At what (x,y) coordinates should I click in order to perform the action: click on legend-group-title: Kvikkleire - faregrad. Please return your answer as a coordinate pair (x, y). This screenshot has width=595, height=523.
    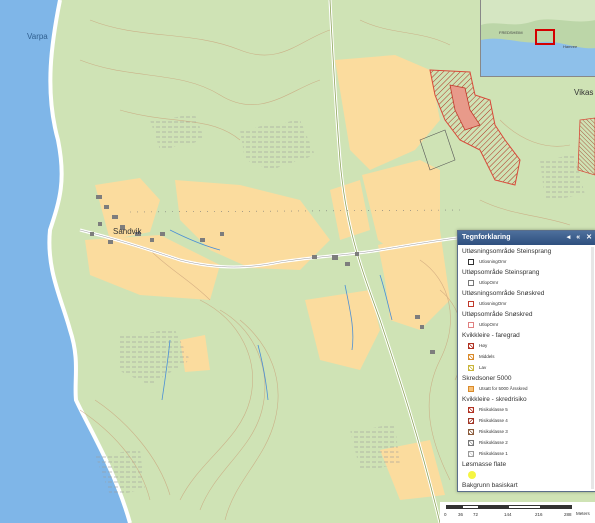
    Looking at the image, I should click on (491, 335).